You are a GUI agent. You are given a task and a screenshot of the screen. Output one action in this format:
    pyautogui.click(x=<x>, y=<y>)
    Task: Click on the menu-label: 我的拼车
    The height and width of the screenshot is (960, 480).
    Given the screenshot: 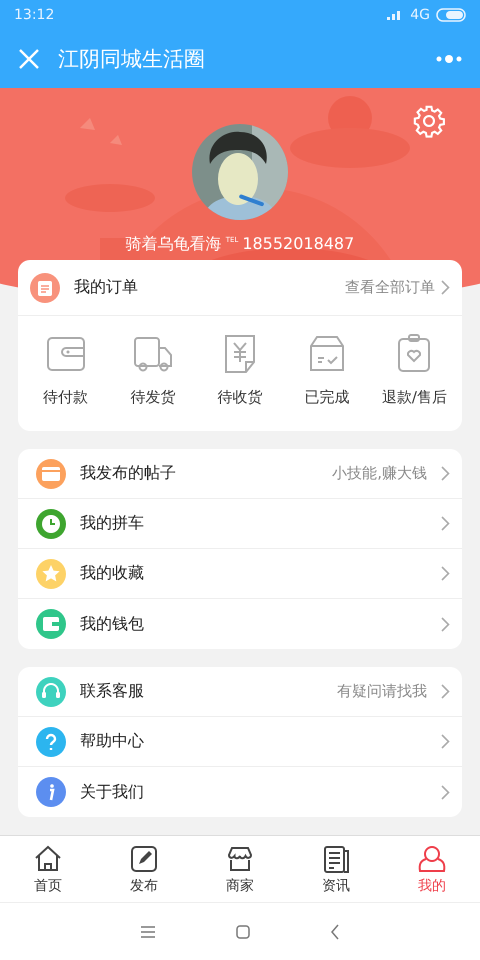 What is the action you would take?
    pyautogui.click(x=112, y=523)
    